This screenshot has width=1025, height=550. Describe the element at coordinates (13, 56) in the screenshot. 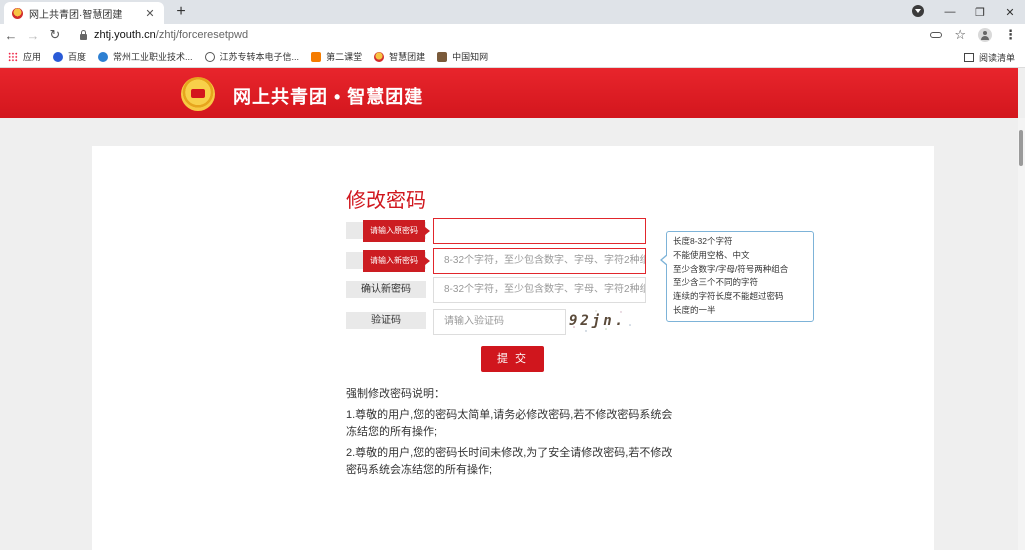

I see `apps-icon` at that location.